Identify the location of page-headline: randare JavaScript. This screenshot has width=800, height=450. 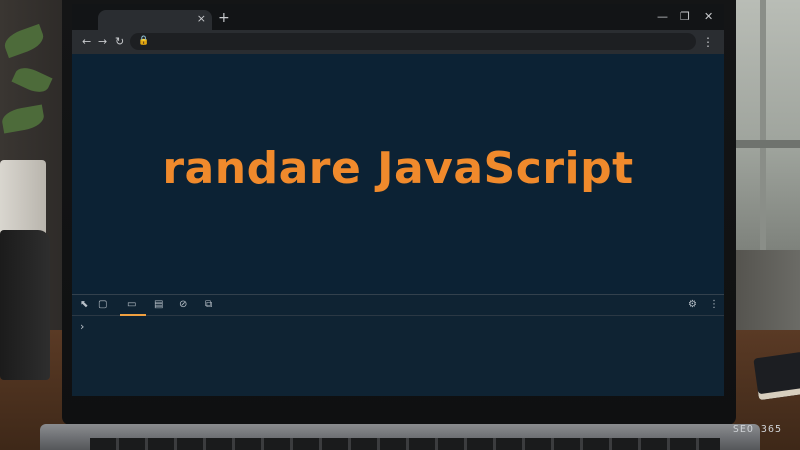
(398, 168).